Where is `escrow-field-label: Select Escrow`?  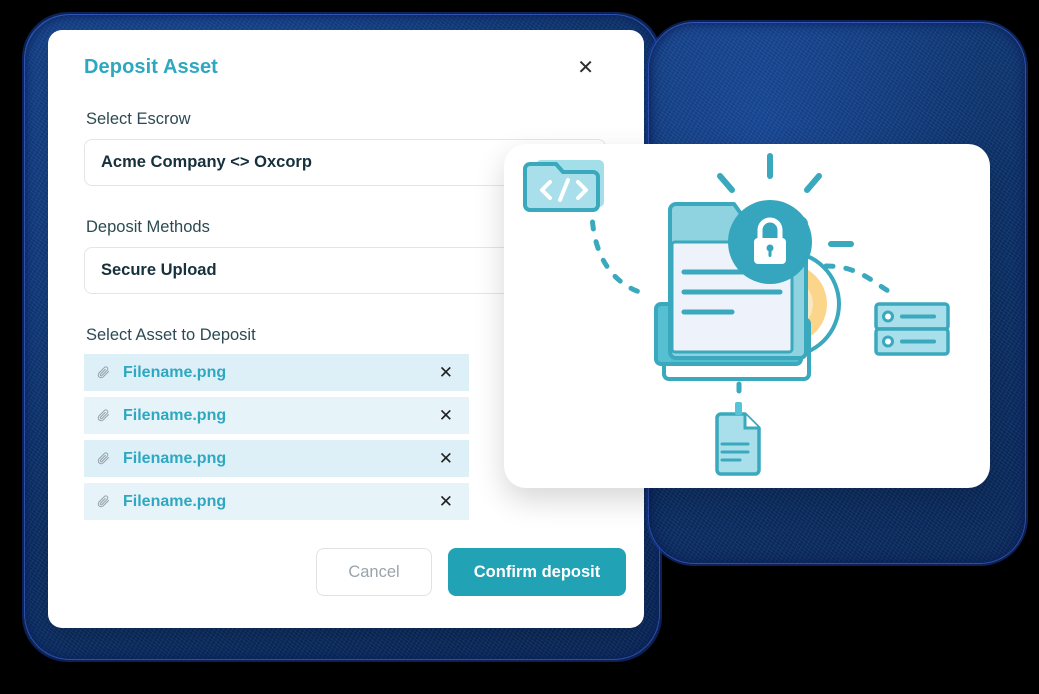
escrow-field-label: Select Escrow is located at coordinates (138, 119).